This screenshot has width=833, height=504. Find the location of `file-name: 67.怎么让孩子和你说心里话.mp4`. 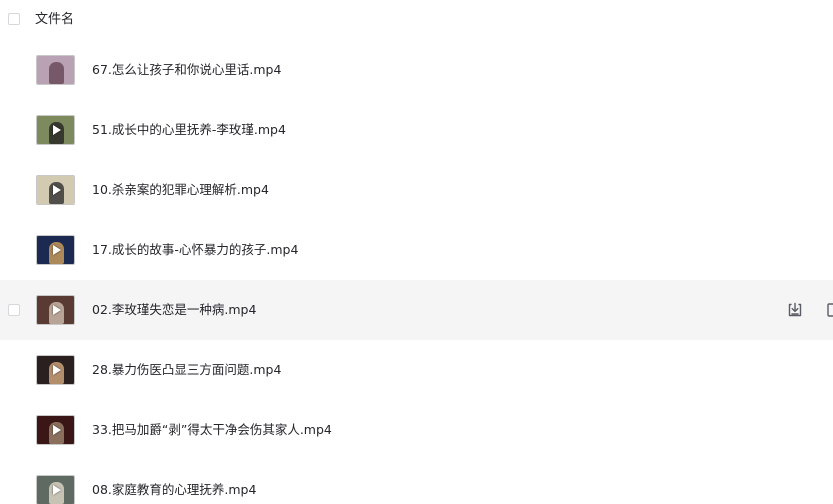

file-name: 67.怎么让孩子和你说心里话.mp4 is located at coordinates (186, 70).